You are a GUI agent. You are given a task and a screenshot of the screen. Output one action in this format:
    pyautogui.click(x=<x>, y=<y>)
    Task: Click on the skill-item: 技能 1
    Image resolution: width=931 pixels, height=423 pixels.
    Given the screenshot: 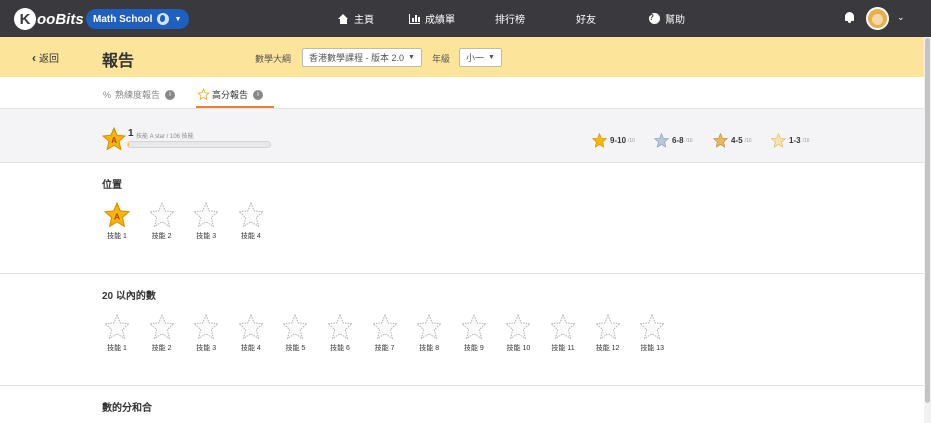 What is the action you would take?
    pyautogui.click(x=117, y=333)
    